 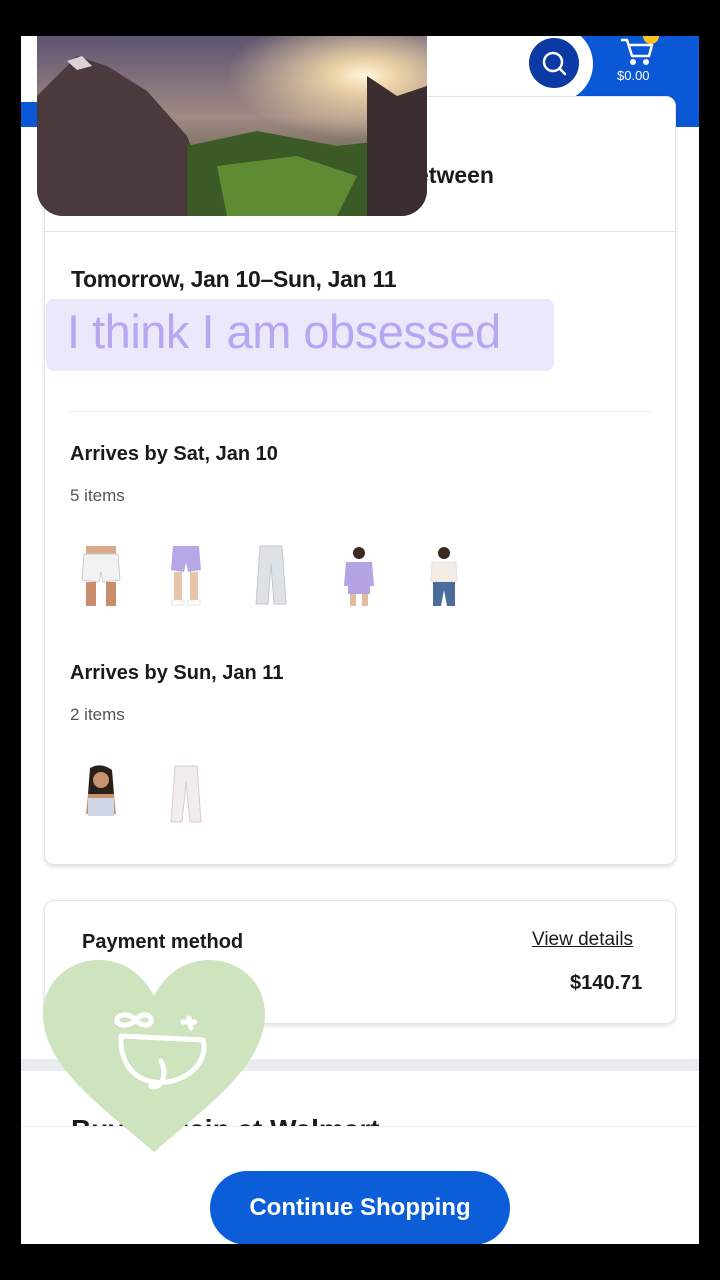 I want to click on search-icon, so click(x=554, y=63).